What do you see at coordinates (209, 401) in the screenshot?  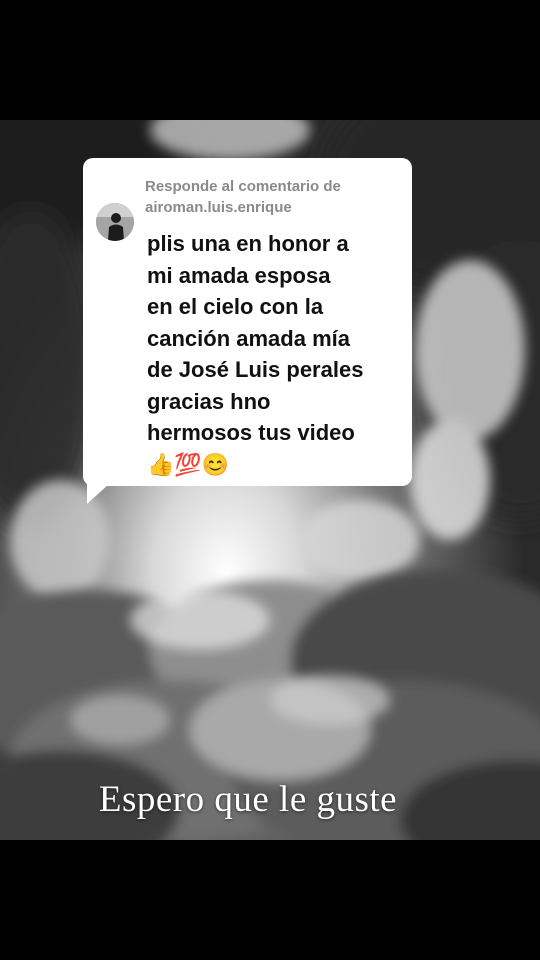 I see `comment-line: gracias hno` at bounding box center [209, 401].